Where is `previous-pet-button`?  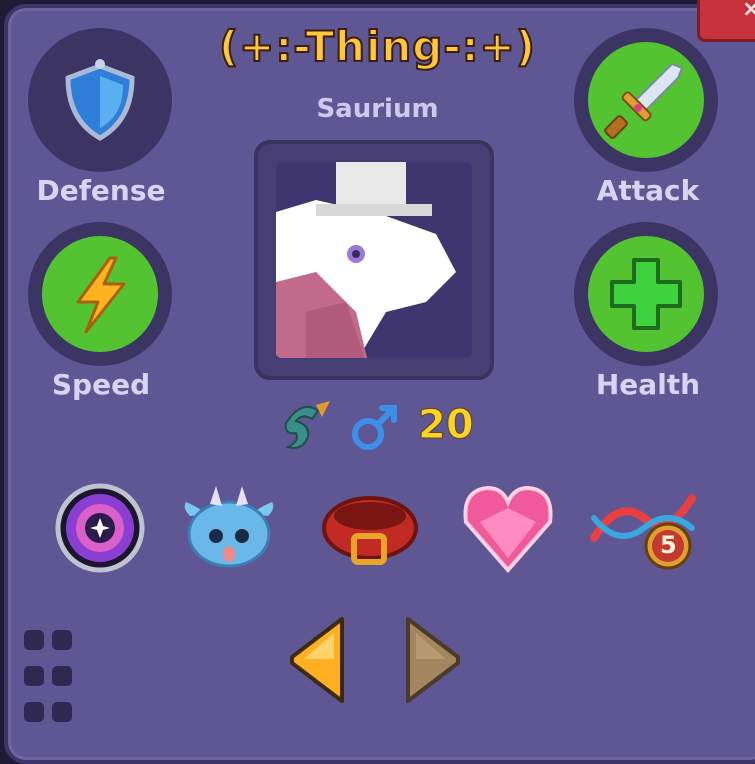
previous-pet-button is located at coordinates (316, 660).